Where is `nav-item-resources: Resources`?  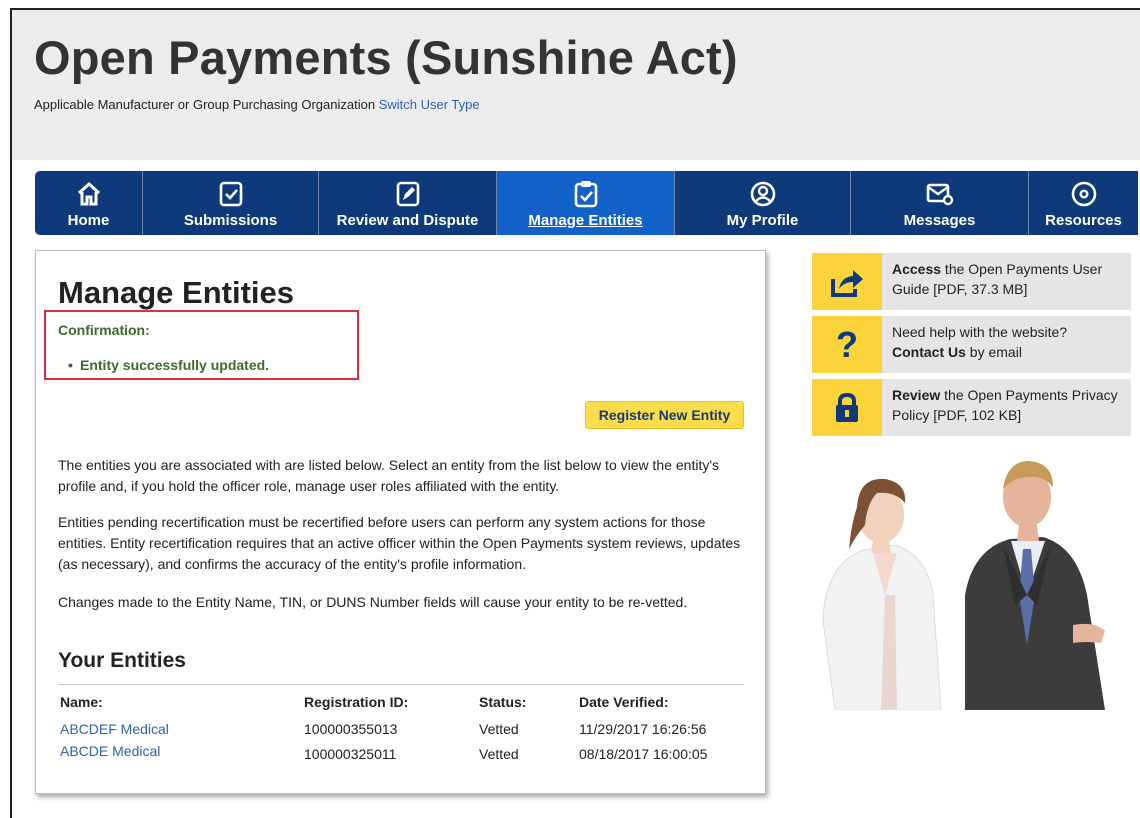
nav-item-resources: Resources is located at coordinates (1083, 203).